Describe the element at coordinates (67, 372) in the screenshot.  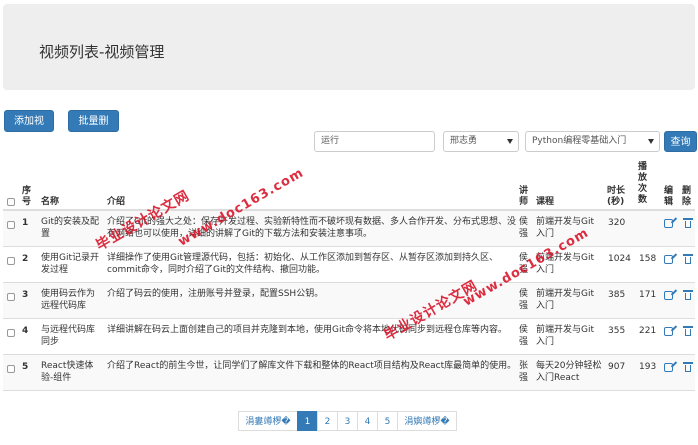
I see `row-name: React快速体验-组件` at that location.